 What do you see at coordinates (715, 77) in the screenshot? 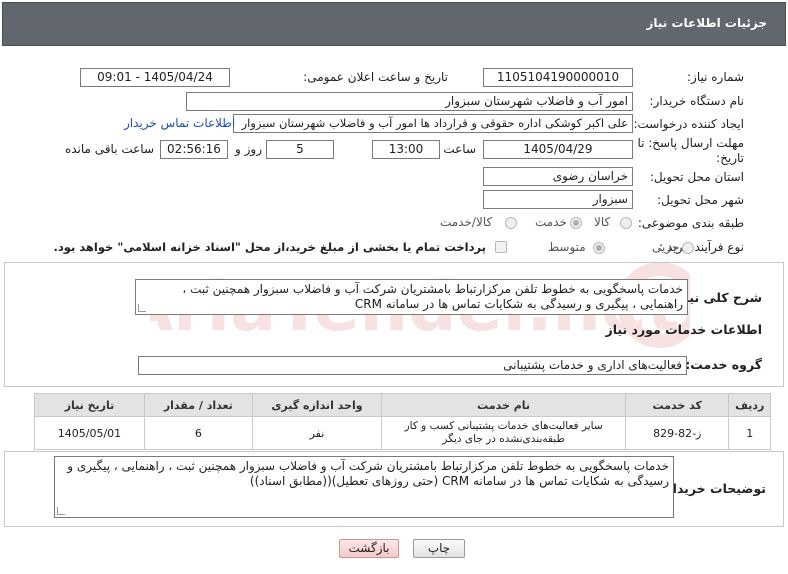
I see `need-number-label: شماره نیاز:` at bounding box center [715, 77].